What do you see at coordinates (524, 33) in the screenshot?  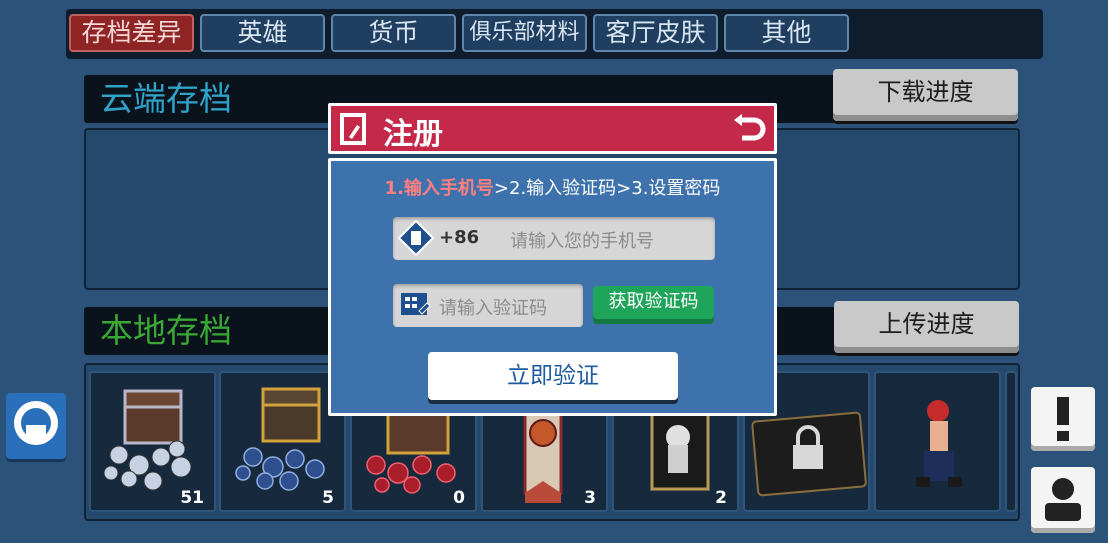 I see `tab-club-materials: 俱乐部材料` at bounding box center [524, 33].